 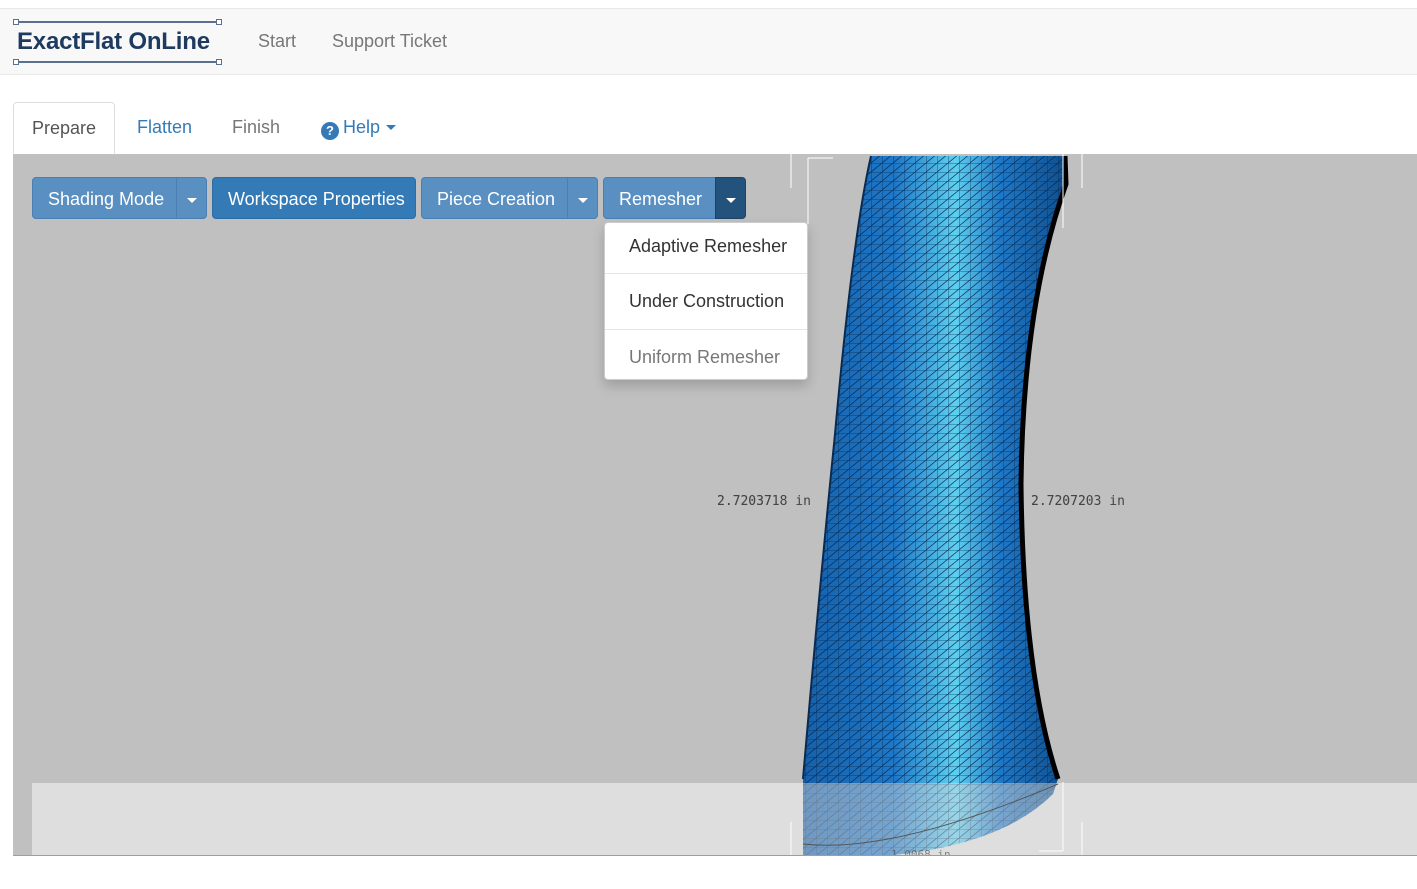 I want to click on tab-help: ? Help, so click(x=358, y=128).